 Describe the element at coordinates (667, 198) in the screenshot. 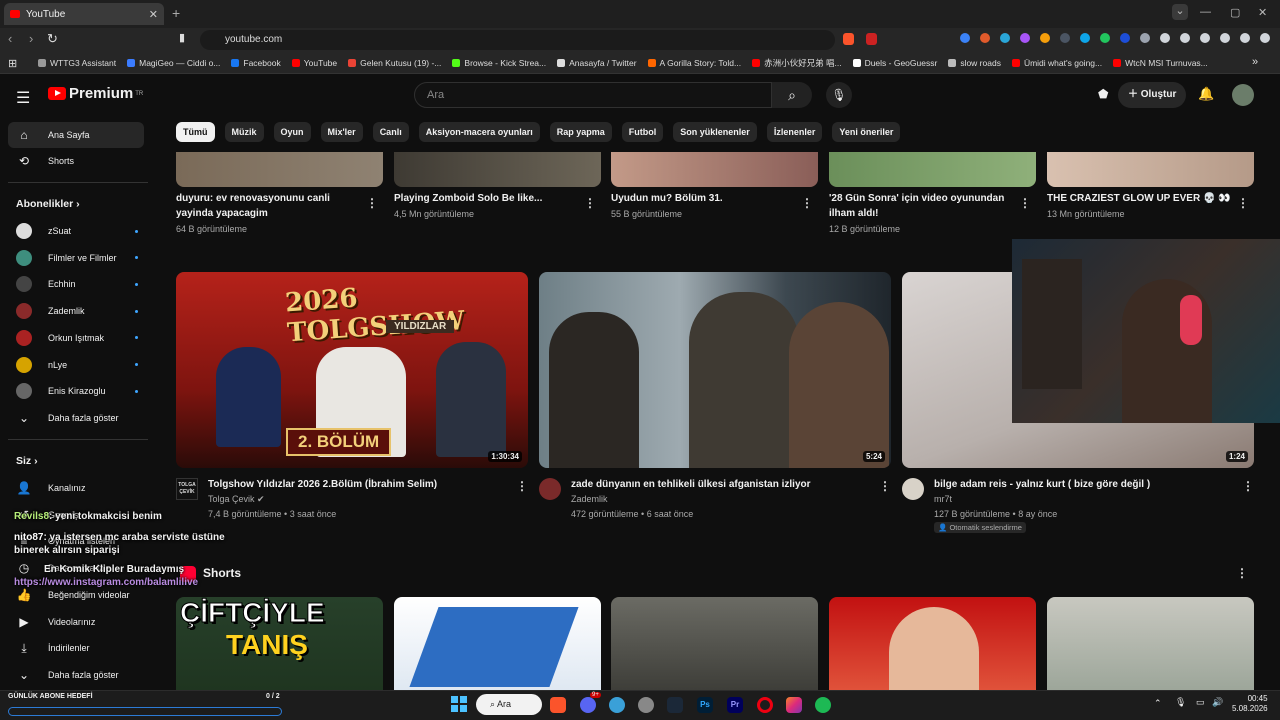

I see `video-title: Uyudun mu? Bölüm 31.` at that location.